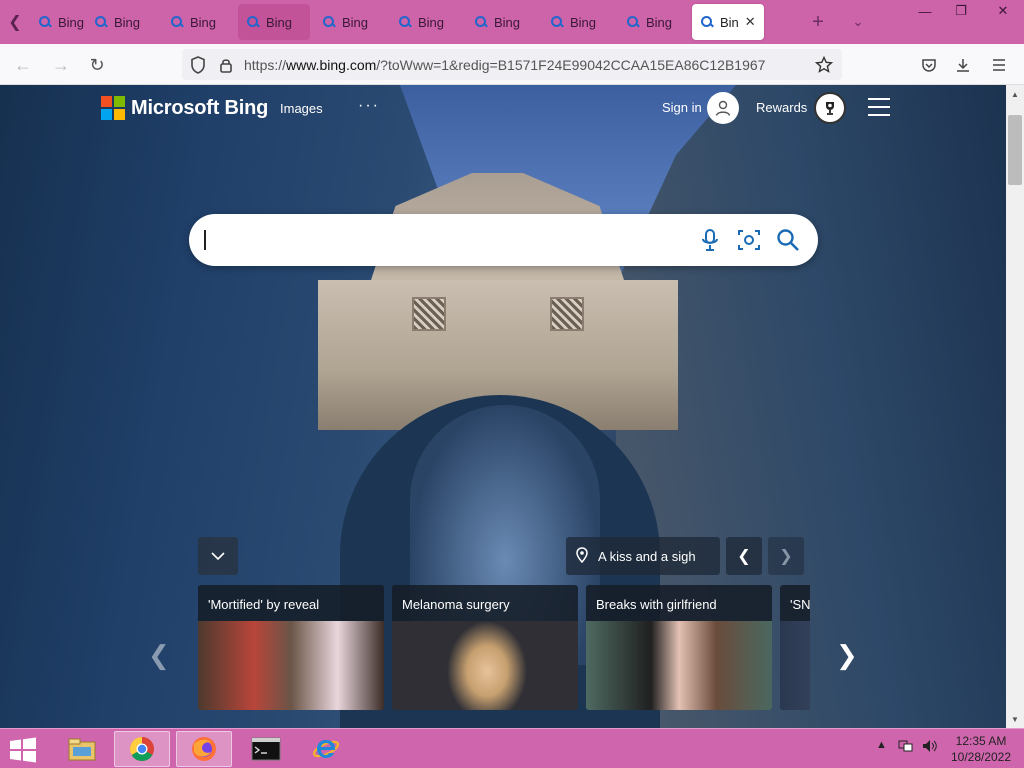 This screenshot has width=1024, height=768. Describe the element at coordinates (61, 65) in the screenshot. I see `forward-button: →` at that location.